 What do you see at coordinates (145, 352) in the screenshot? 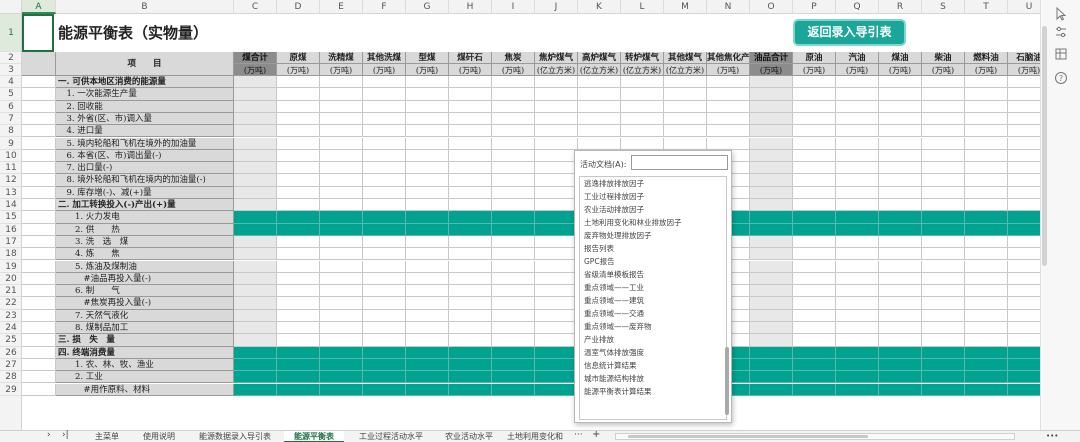
I see `row-label: 四. 终端消费量` at bounding box center [145, 352].